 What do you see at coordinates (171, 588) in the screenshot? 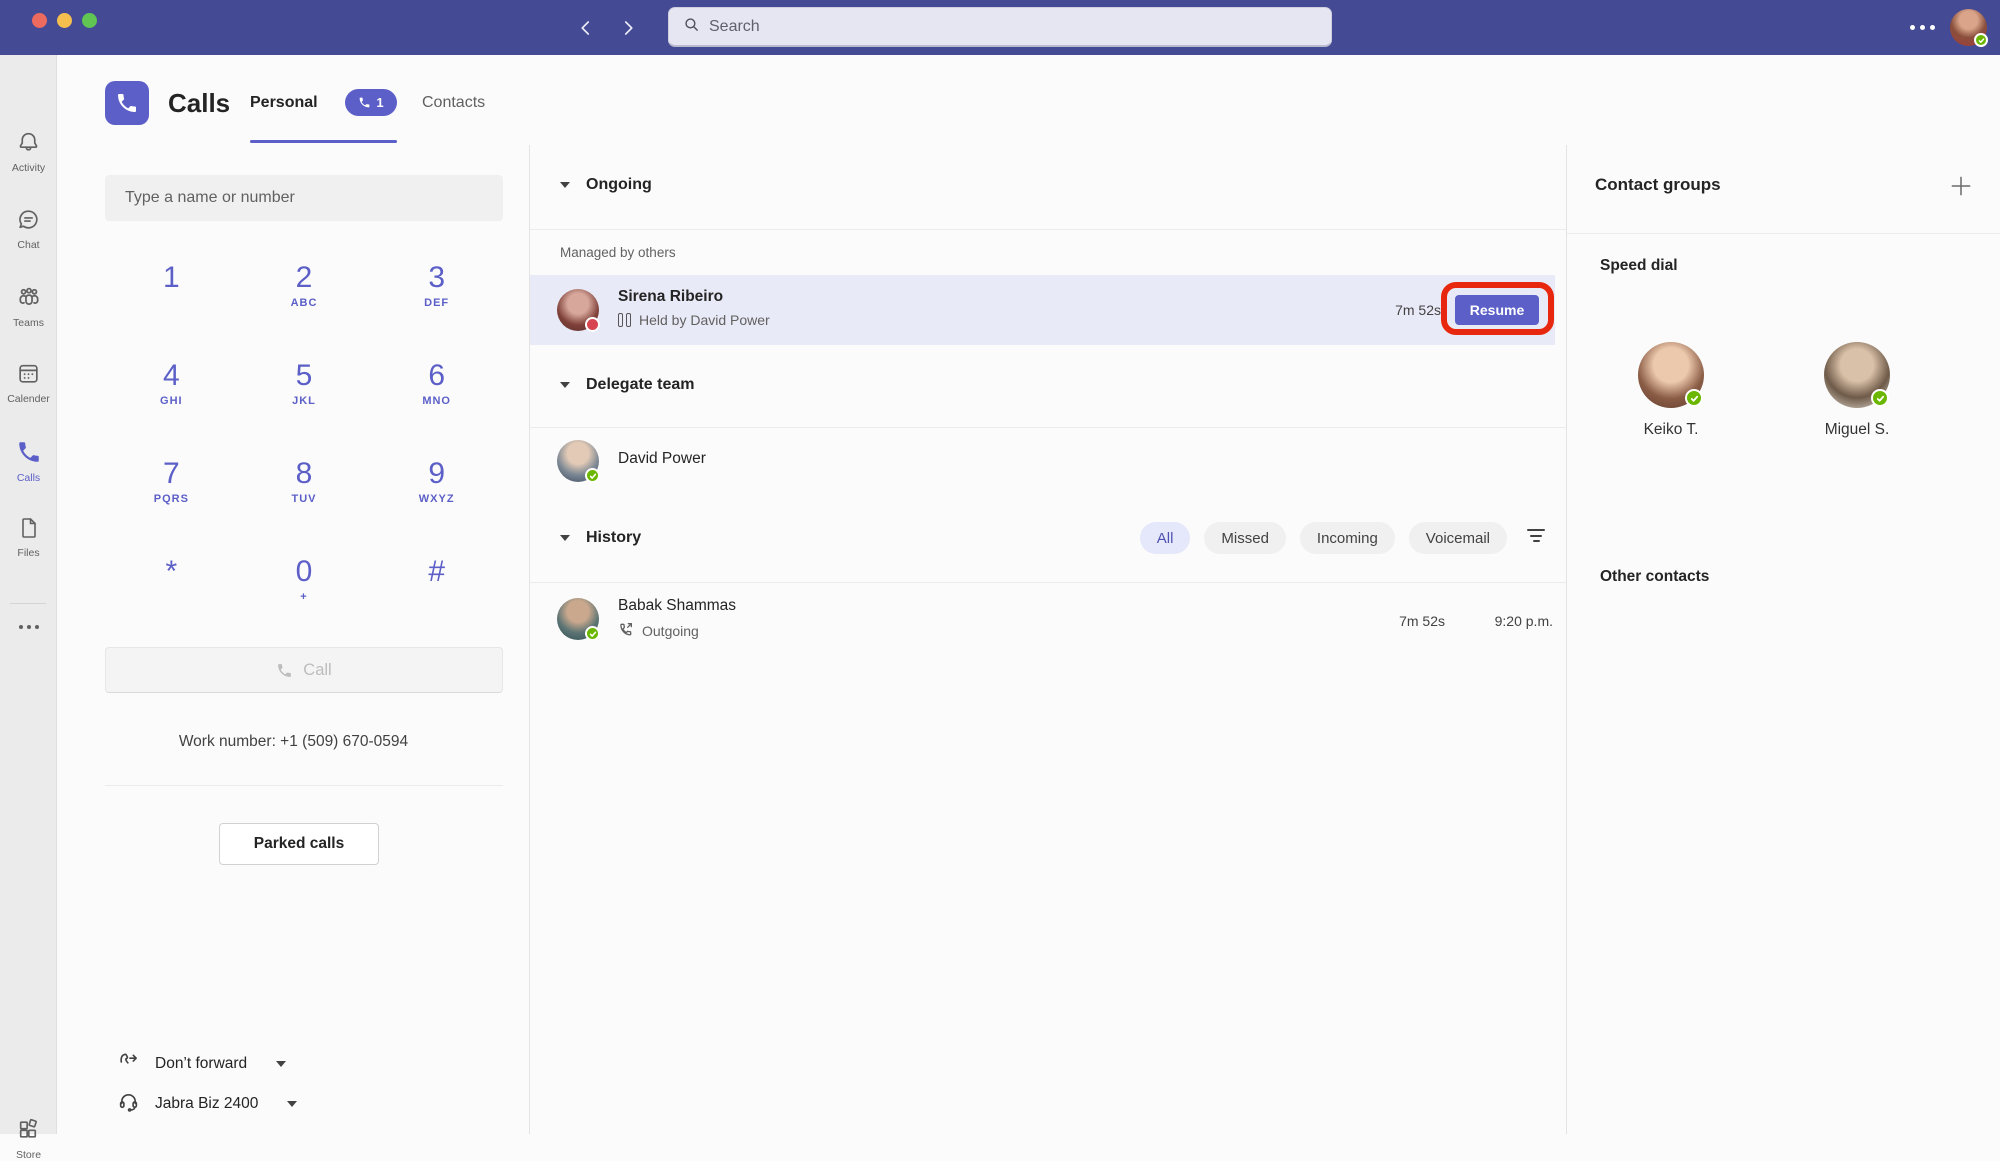
I see `key-star: *` at bounding box center [171, 588].